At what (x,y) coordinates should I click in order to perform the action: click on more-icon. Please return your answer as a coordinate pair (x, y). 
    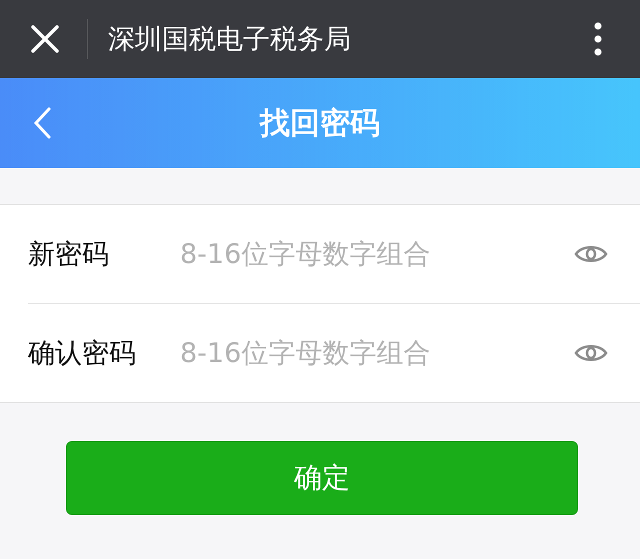
    Looking at the image, I should click on (598, 39).